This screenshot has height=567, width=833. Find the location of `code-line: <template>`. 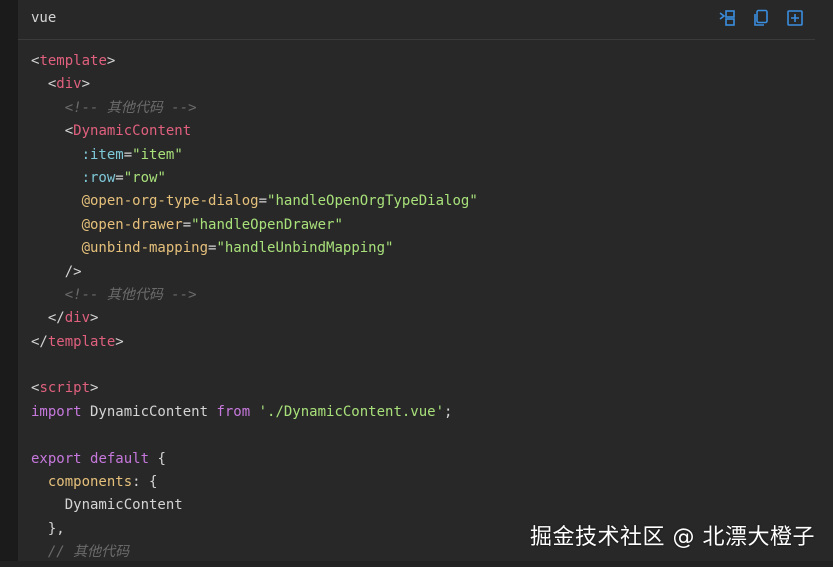

code-line: <template> is located at coordinates (254, 61).